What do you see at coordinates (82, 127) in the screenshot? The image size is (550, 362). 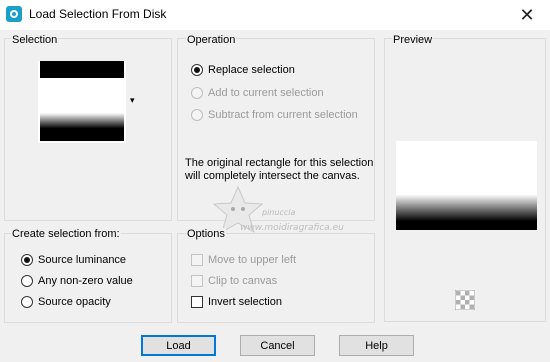 I see `selection-thumbnail-gradient` at bounding box center [82, 127].